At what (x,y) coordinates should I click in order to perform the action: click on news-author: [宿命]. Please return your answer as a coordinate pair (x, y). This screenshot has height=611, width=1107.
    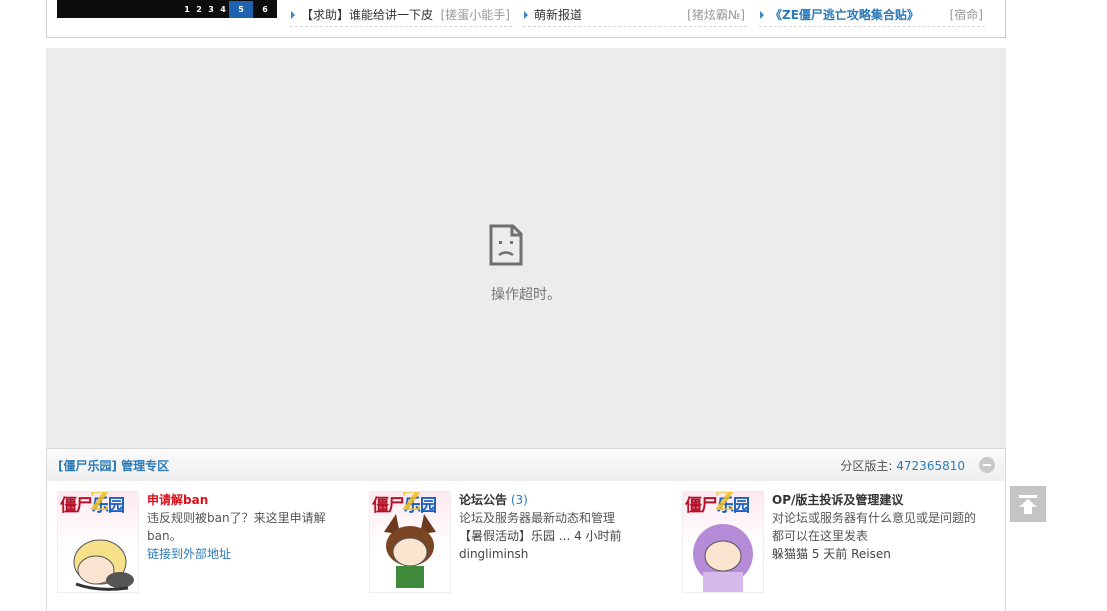
    Looking at the image, I should click on (966, 15).